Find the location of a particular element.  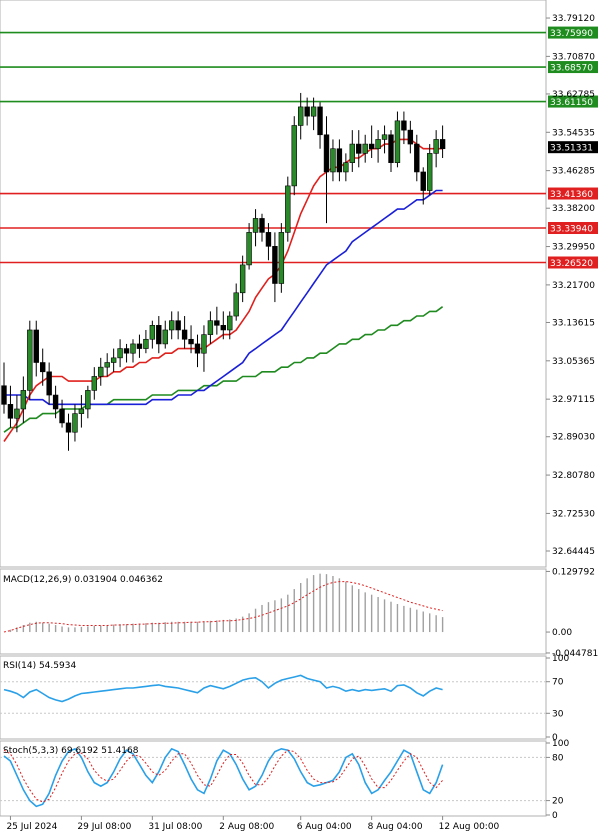

price-tick-label: 33.54535 is located at coordinates (573, 133).